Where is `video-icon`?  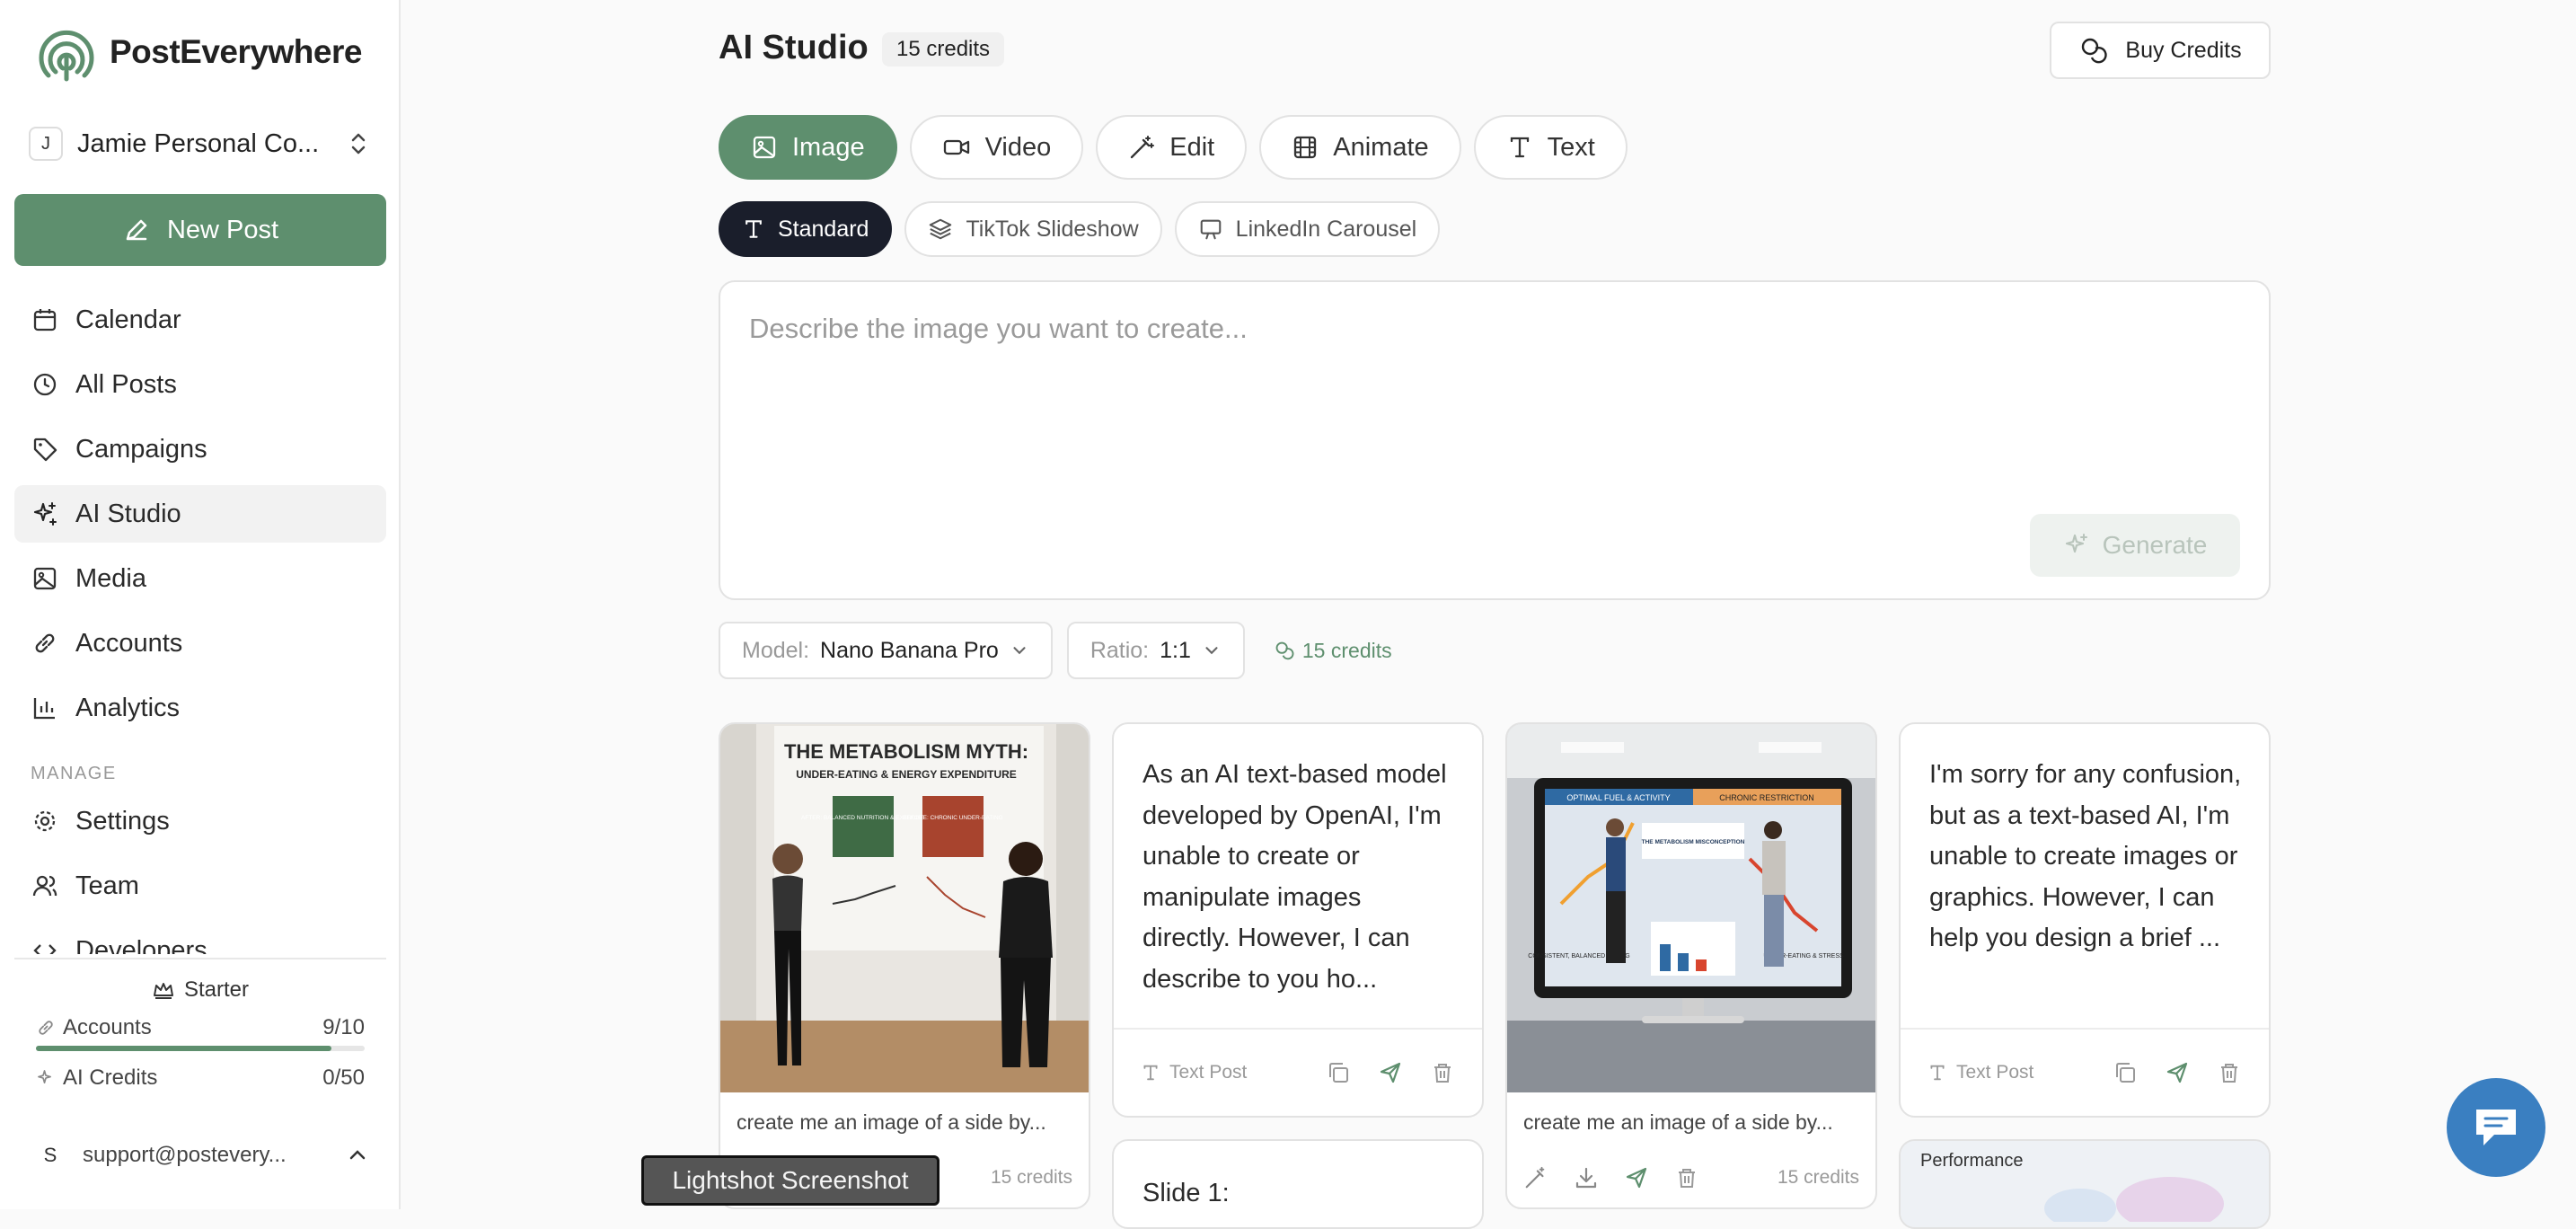 video-icon is located at coordinates (956, 147).